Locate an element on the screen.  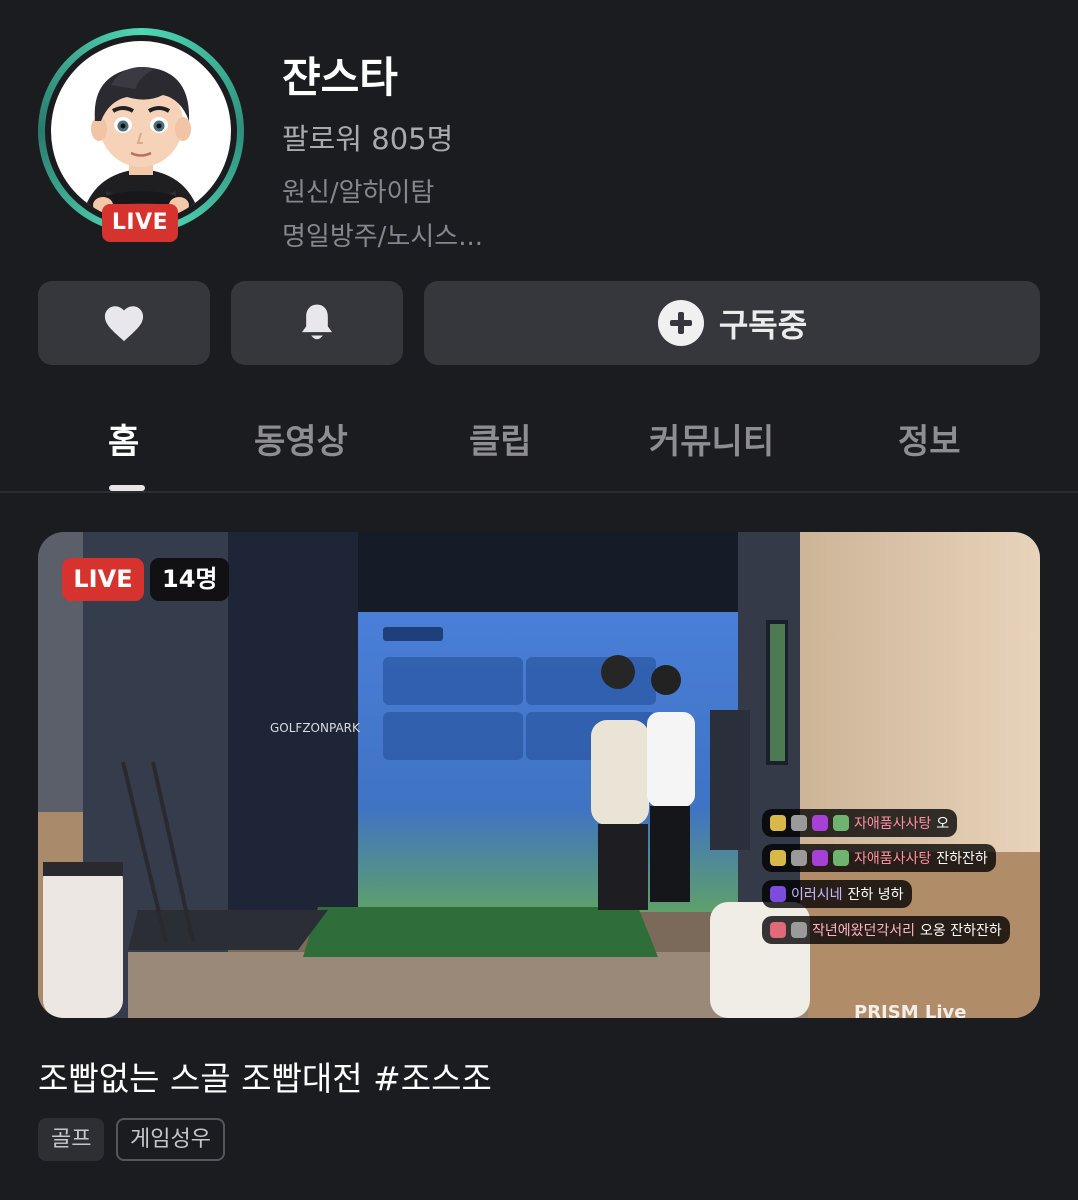
category-tag: 골프 is located at coordinates (71, 1139).